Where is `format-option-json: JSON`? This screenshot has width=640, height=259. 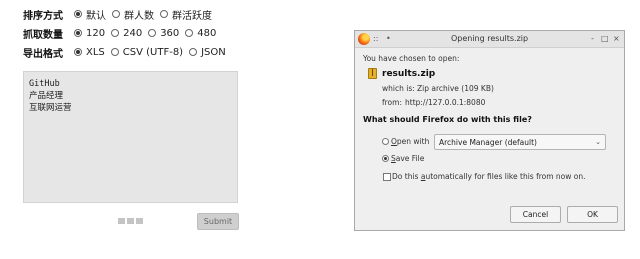 format-option-json: JSON is located at coordinates (207, 52).